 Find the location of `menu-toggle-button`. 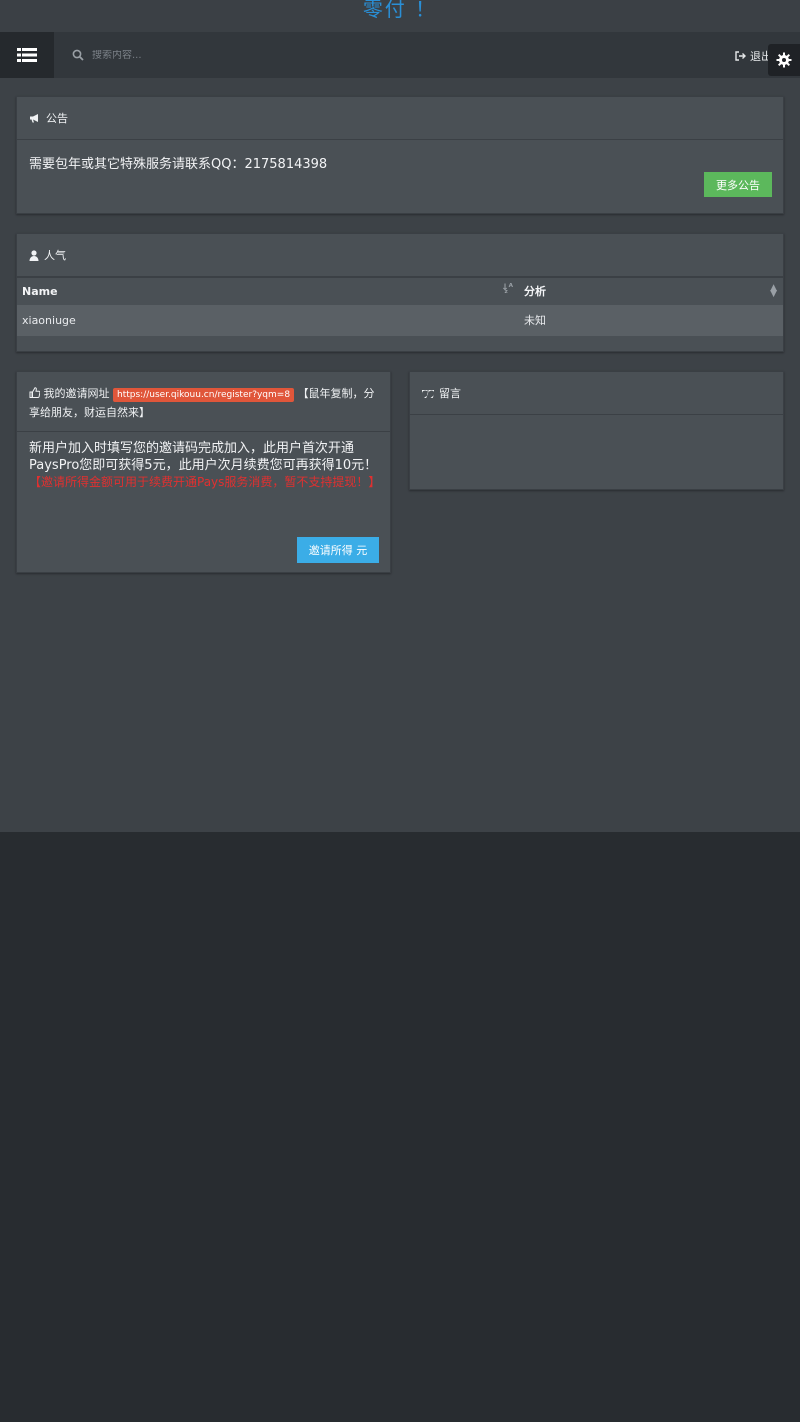

menu-toggle-button is located at coordinates (27, 55).